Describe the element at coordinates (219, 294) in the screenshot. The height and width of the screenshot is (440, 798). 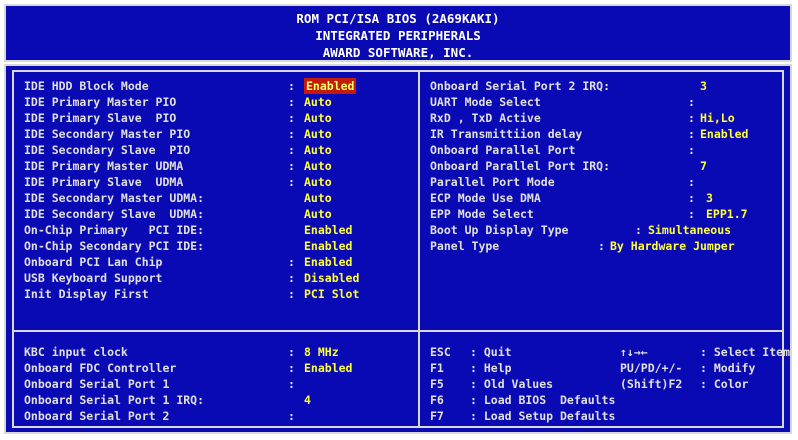
I see `setting-row-init-display-first: Init Display First: PCI Slot` at that location.